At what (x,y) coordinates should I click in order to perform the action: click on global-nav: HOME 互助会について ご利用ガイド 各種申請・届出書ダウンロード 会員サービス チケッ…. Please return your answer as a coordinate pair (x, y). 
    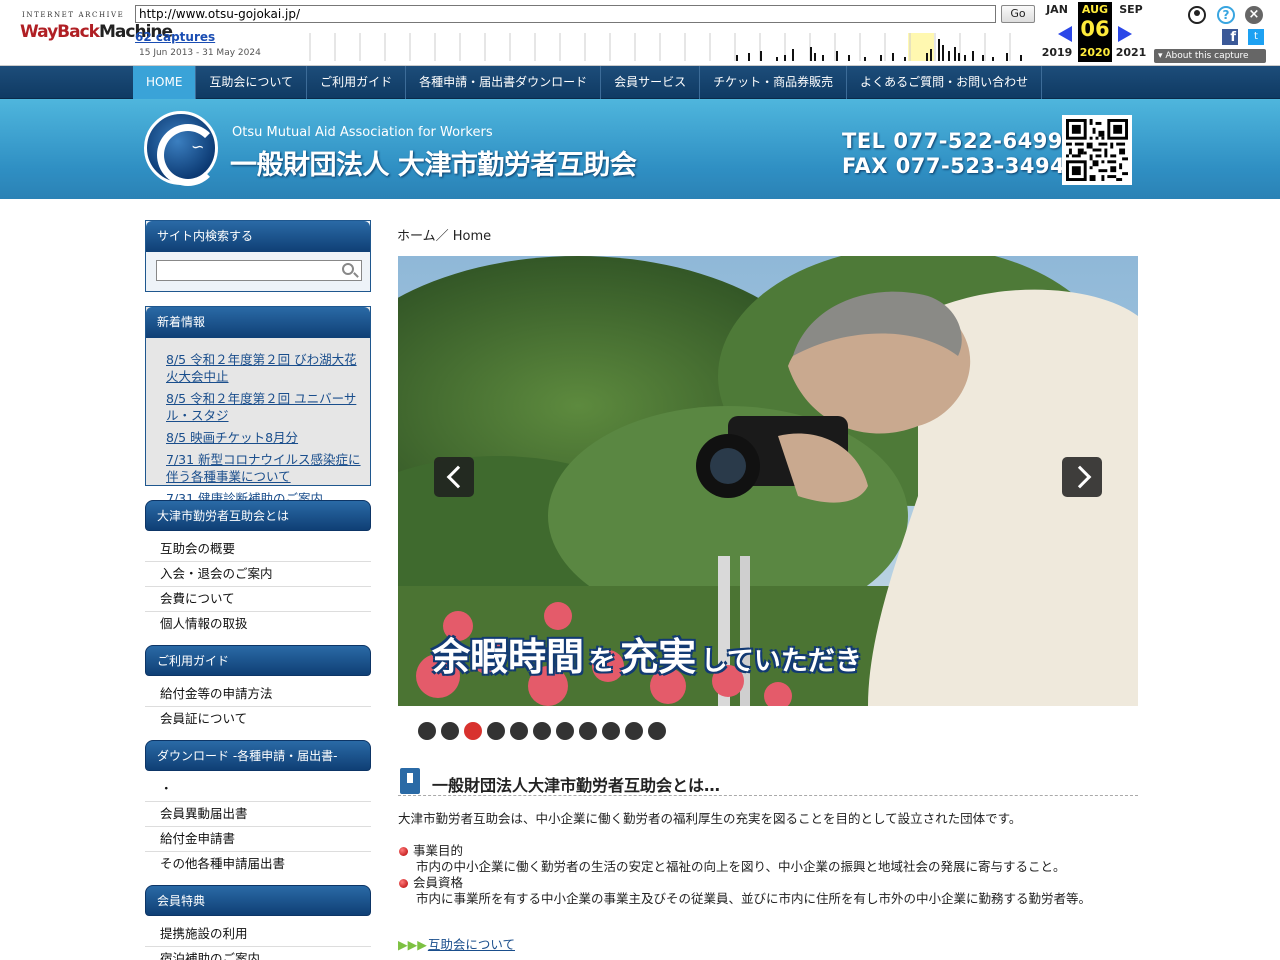
    Looking at the image, I should click on (640, 82).